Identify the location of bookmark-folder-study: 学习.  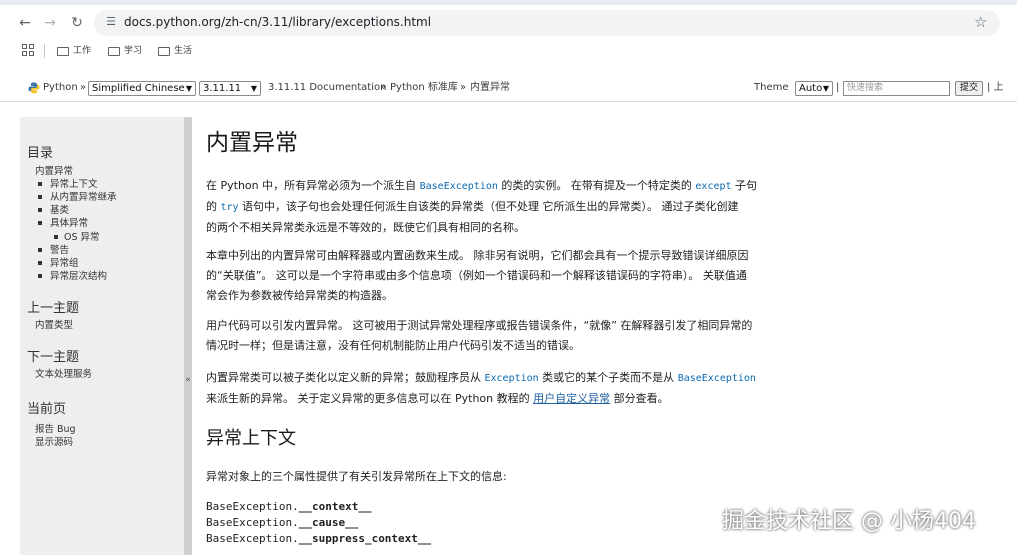
(125, 51).